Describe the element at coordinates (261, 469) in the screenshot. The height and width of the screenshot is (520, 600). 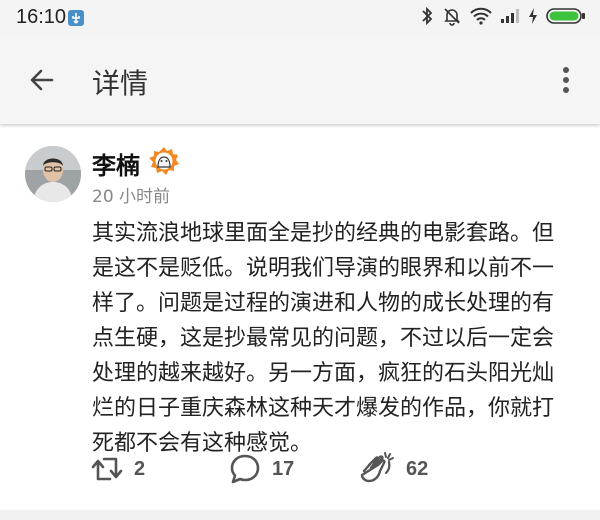
I see `comment-button: 17` at that location.